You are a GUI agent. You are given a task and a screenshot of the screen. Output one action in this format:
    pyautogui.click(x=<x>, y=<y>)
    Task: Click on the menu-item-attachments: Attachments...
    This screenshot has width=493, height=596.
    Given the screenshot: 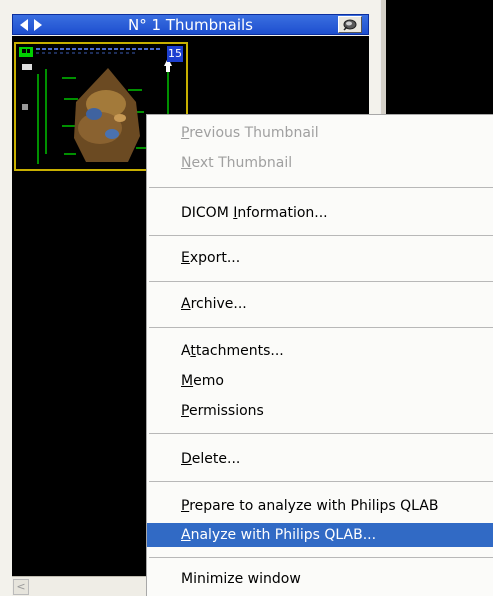 What is the action you would take?
    pyautogui.click(x=320, y=351)
    